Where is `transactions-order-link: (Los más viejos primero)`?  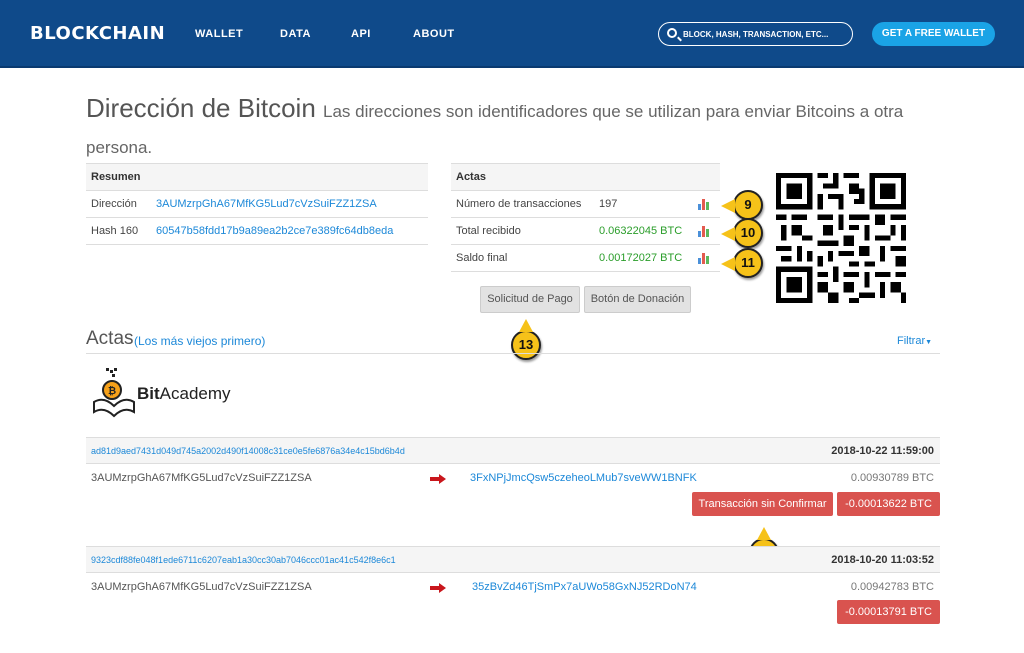
transactions-order-link: (Los más viejos primero) is located at coordinates (199, 341).